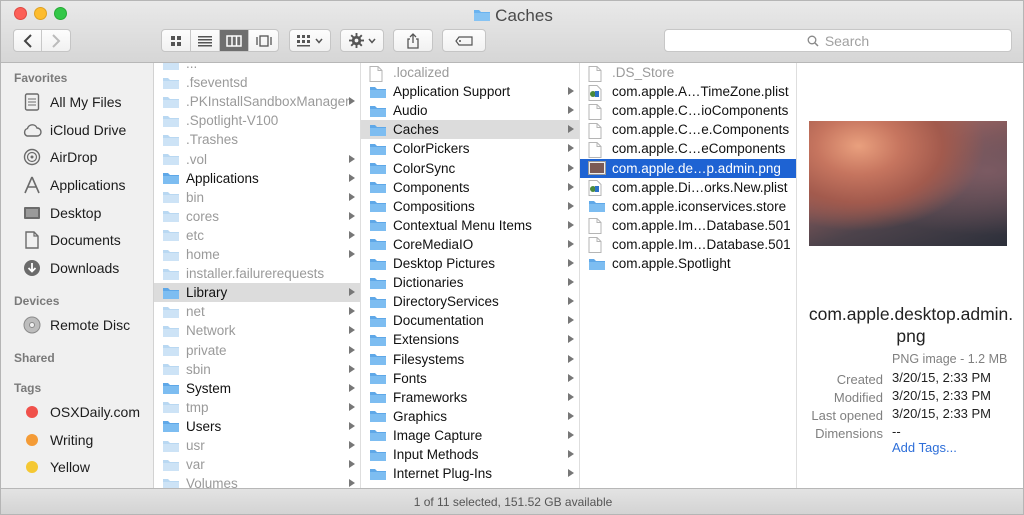 This screenshot has width=1024, height=515. I want to click on file-name: Image Capture, so click(438, 435).